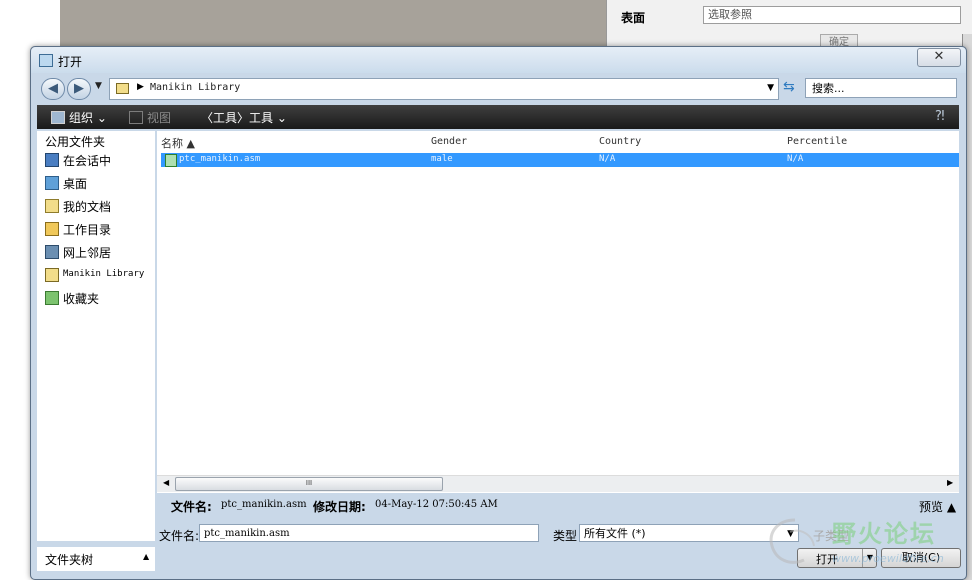  Describe the element at coordinates (565, 536) in the screenshot. I see `type-label: 类型` at that location.